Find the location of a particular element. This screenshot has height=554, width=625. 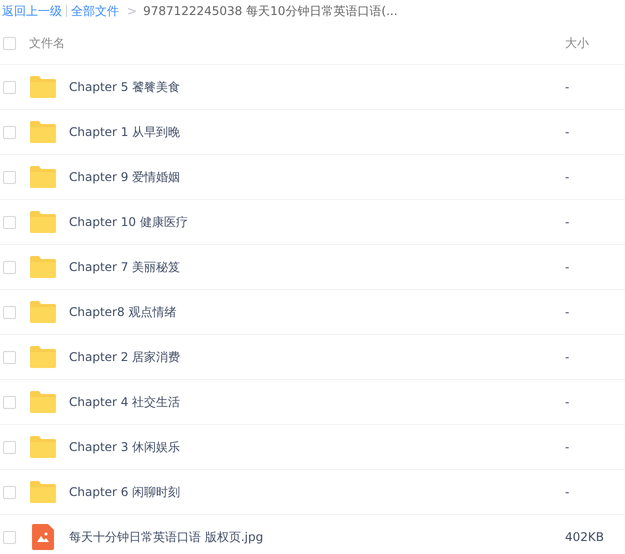

file-name: Chapter 5 饕餮美食 is located at coordinates (124, 87).